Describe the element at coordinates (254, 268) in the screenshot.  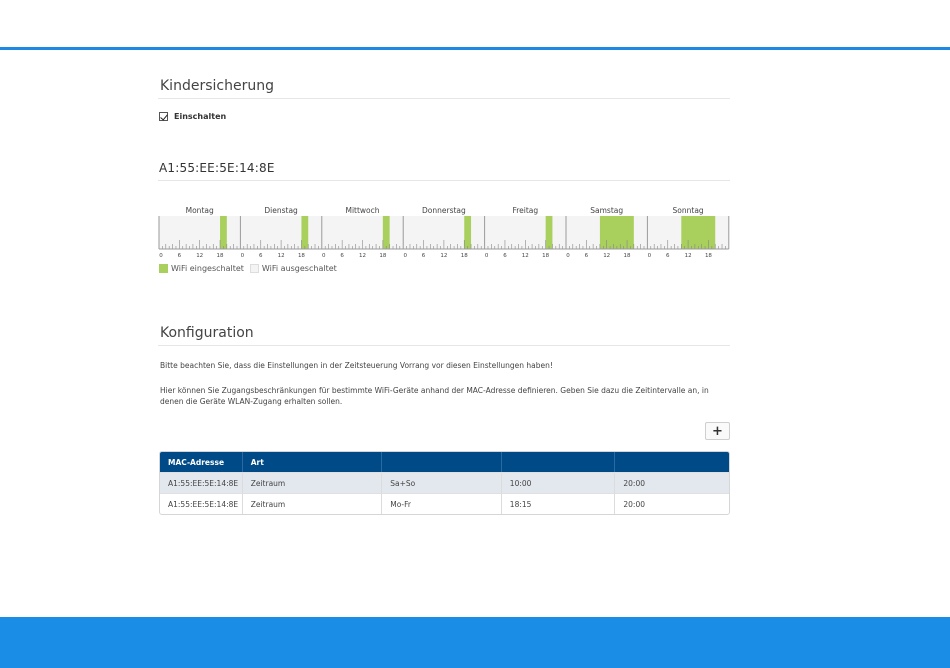
I see `legend-swatch-off` at that location.